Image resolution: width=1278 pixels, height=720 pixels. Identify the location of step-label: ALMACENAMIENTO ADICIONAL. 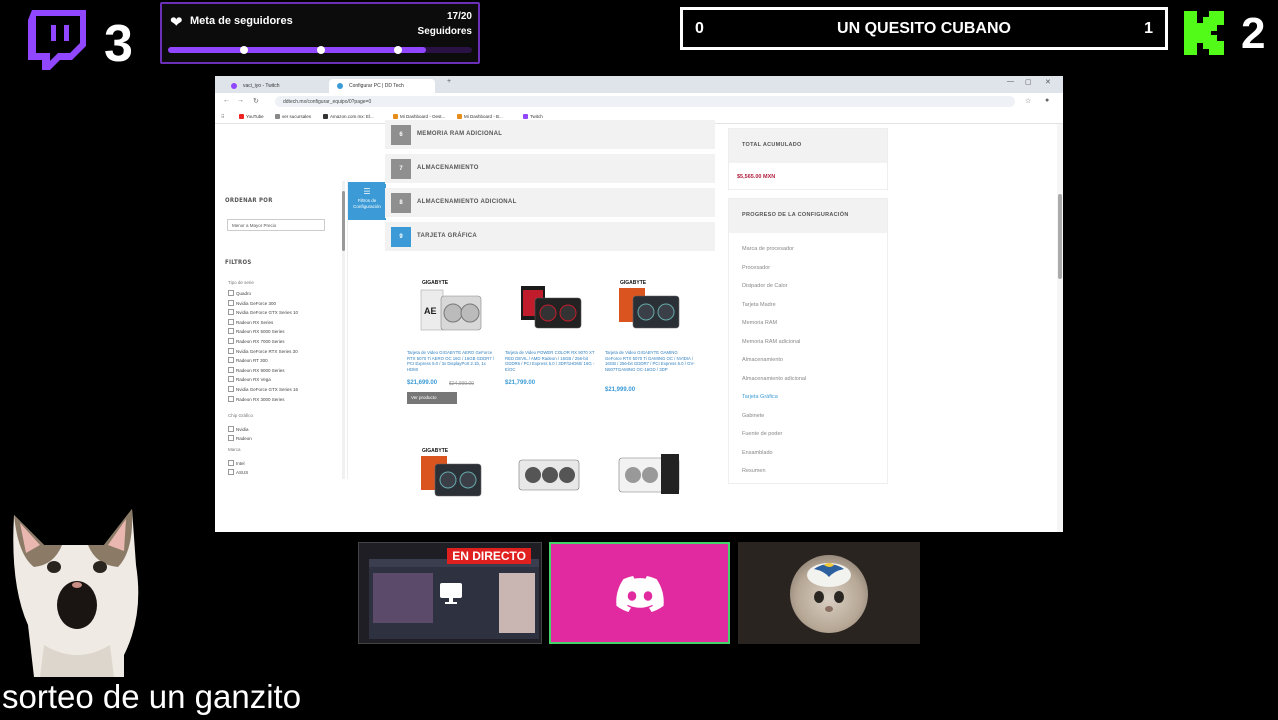
(467, 202).